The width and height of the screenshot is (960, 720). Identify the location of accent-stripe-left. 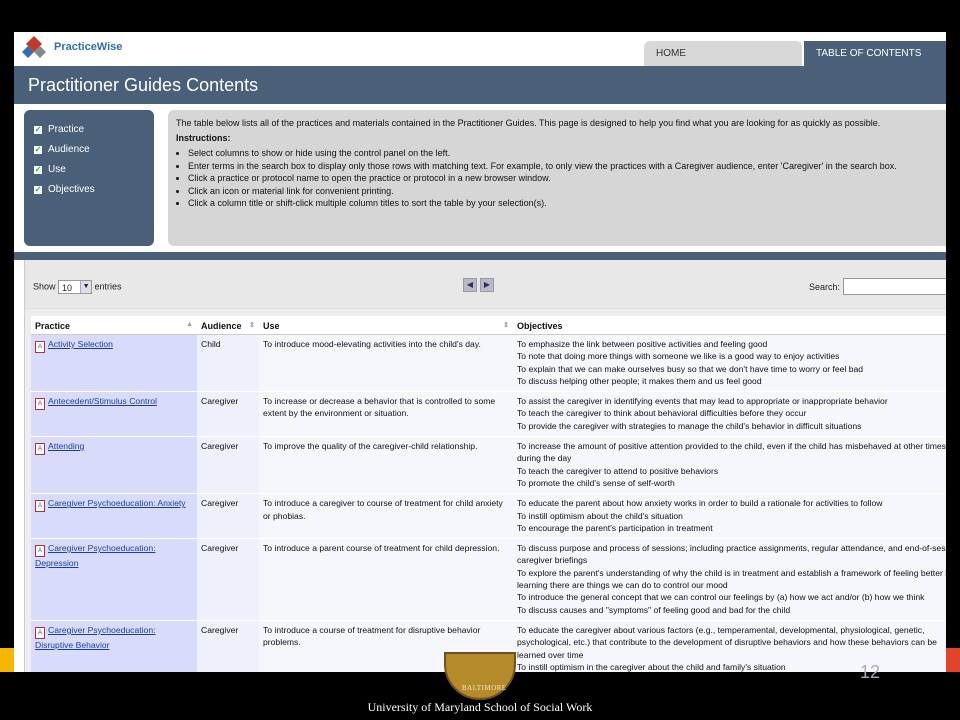
(7, 660).